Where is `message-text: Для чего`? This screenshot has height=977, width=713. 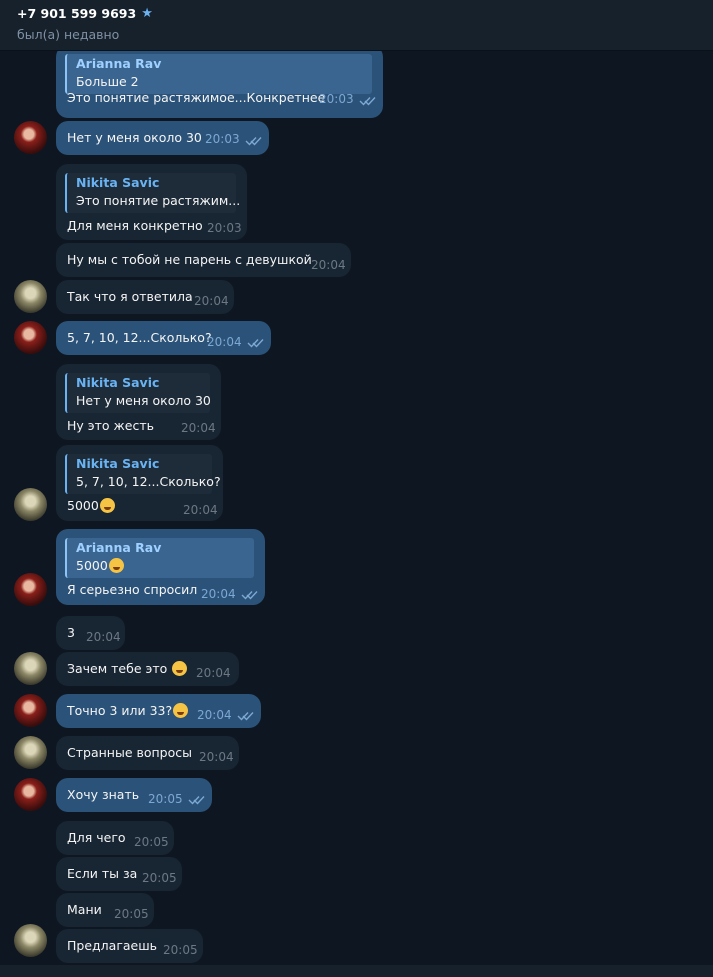 message-text: Для чего is located at coordinates (96, 837).